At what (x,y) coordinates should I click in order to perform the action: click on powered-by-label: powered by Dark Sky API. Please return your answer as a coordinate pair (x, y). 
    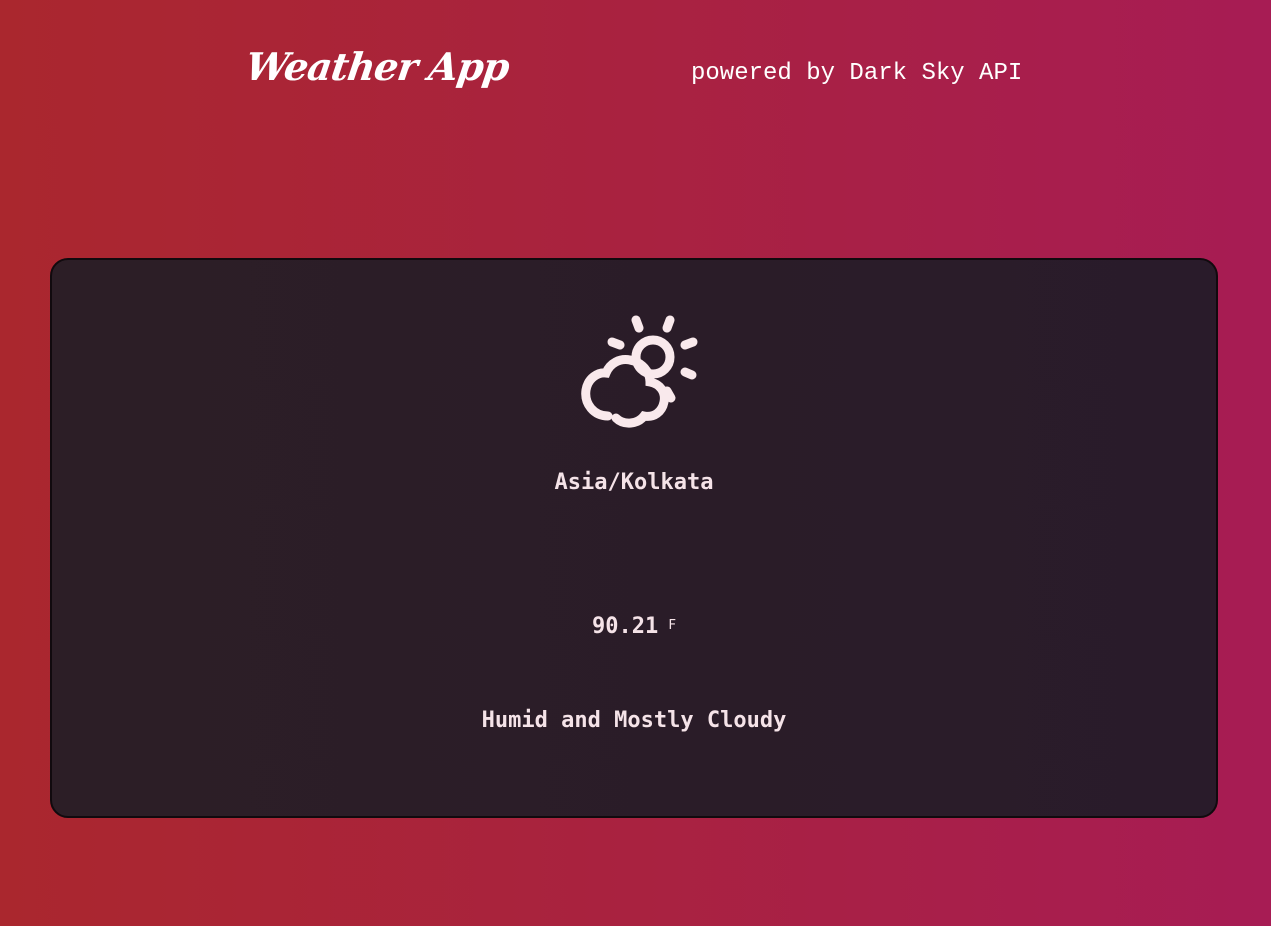
    Looking at the image, I should click on (857, 73).